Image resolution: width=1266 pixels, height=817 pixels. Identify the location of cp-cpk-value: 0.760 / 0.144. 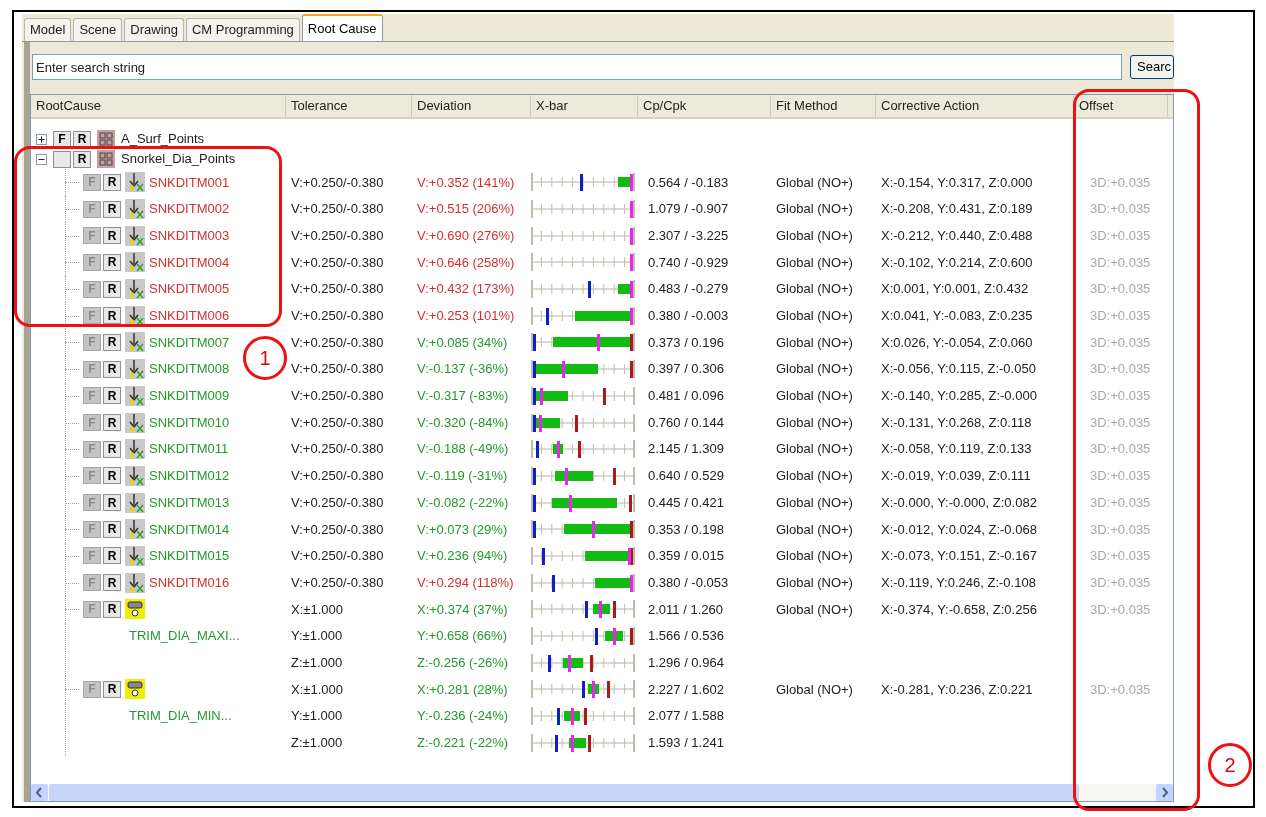
(686, 422).